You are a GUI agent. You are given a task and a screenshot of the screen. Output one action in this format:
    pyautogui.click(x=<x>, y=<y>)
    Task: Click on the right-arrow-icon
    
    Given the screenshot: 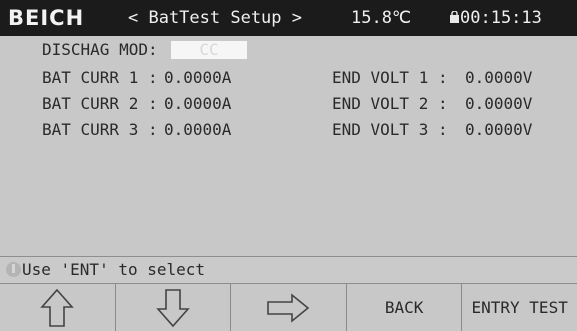 What is the action you would take?
    pyautogui.click(x=288, y=307)
    